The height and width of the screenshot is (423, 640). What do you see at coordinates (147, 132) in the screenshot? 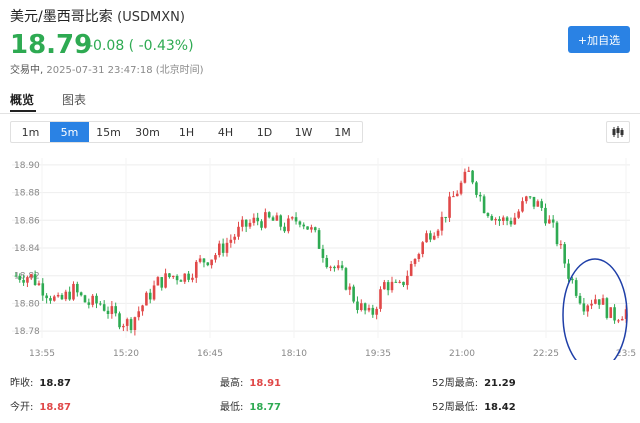
I see `period-30m: 30m` at bounding box center [147, 132].